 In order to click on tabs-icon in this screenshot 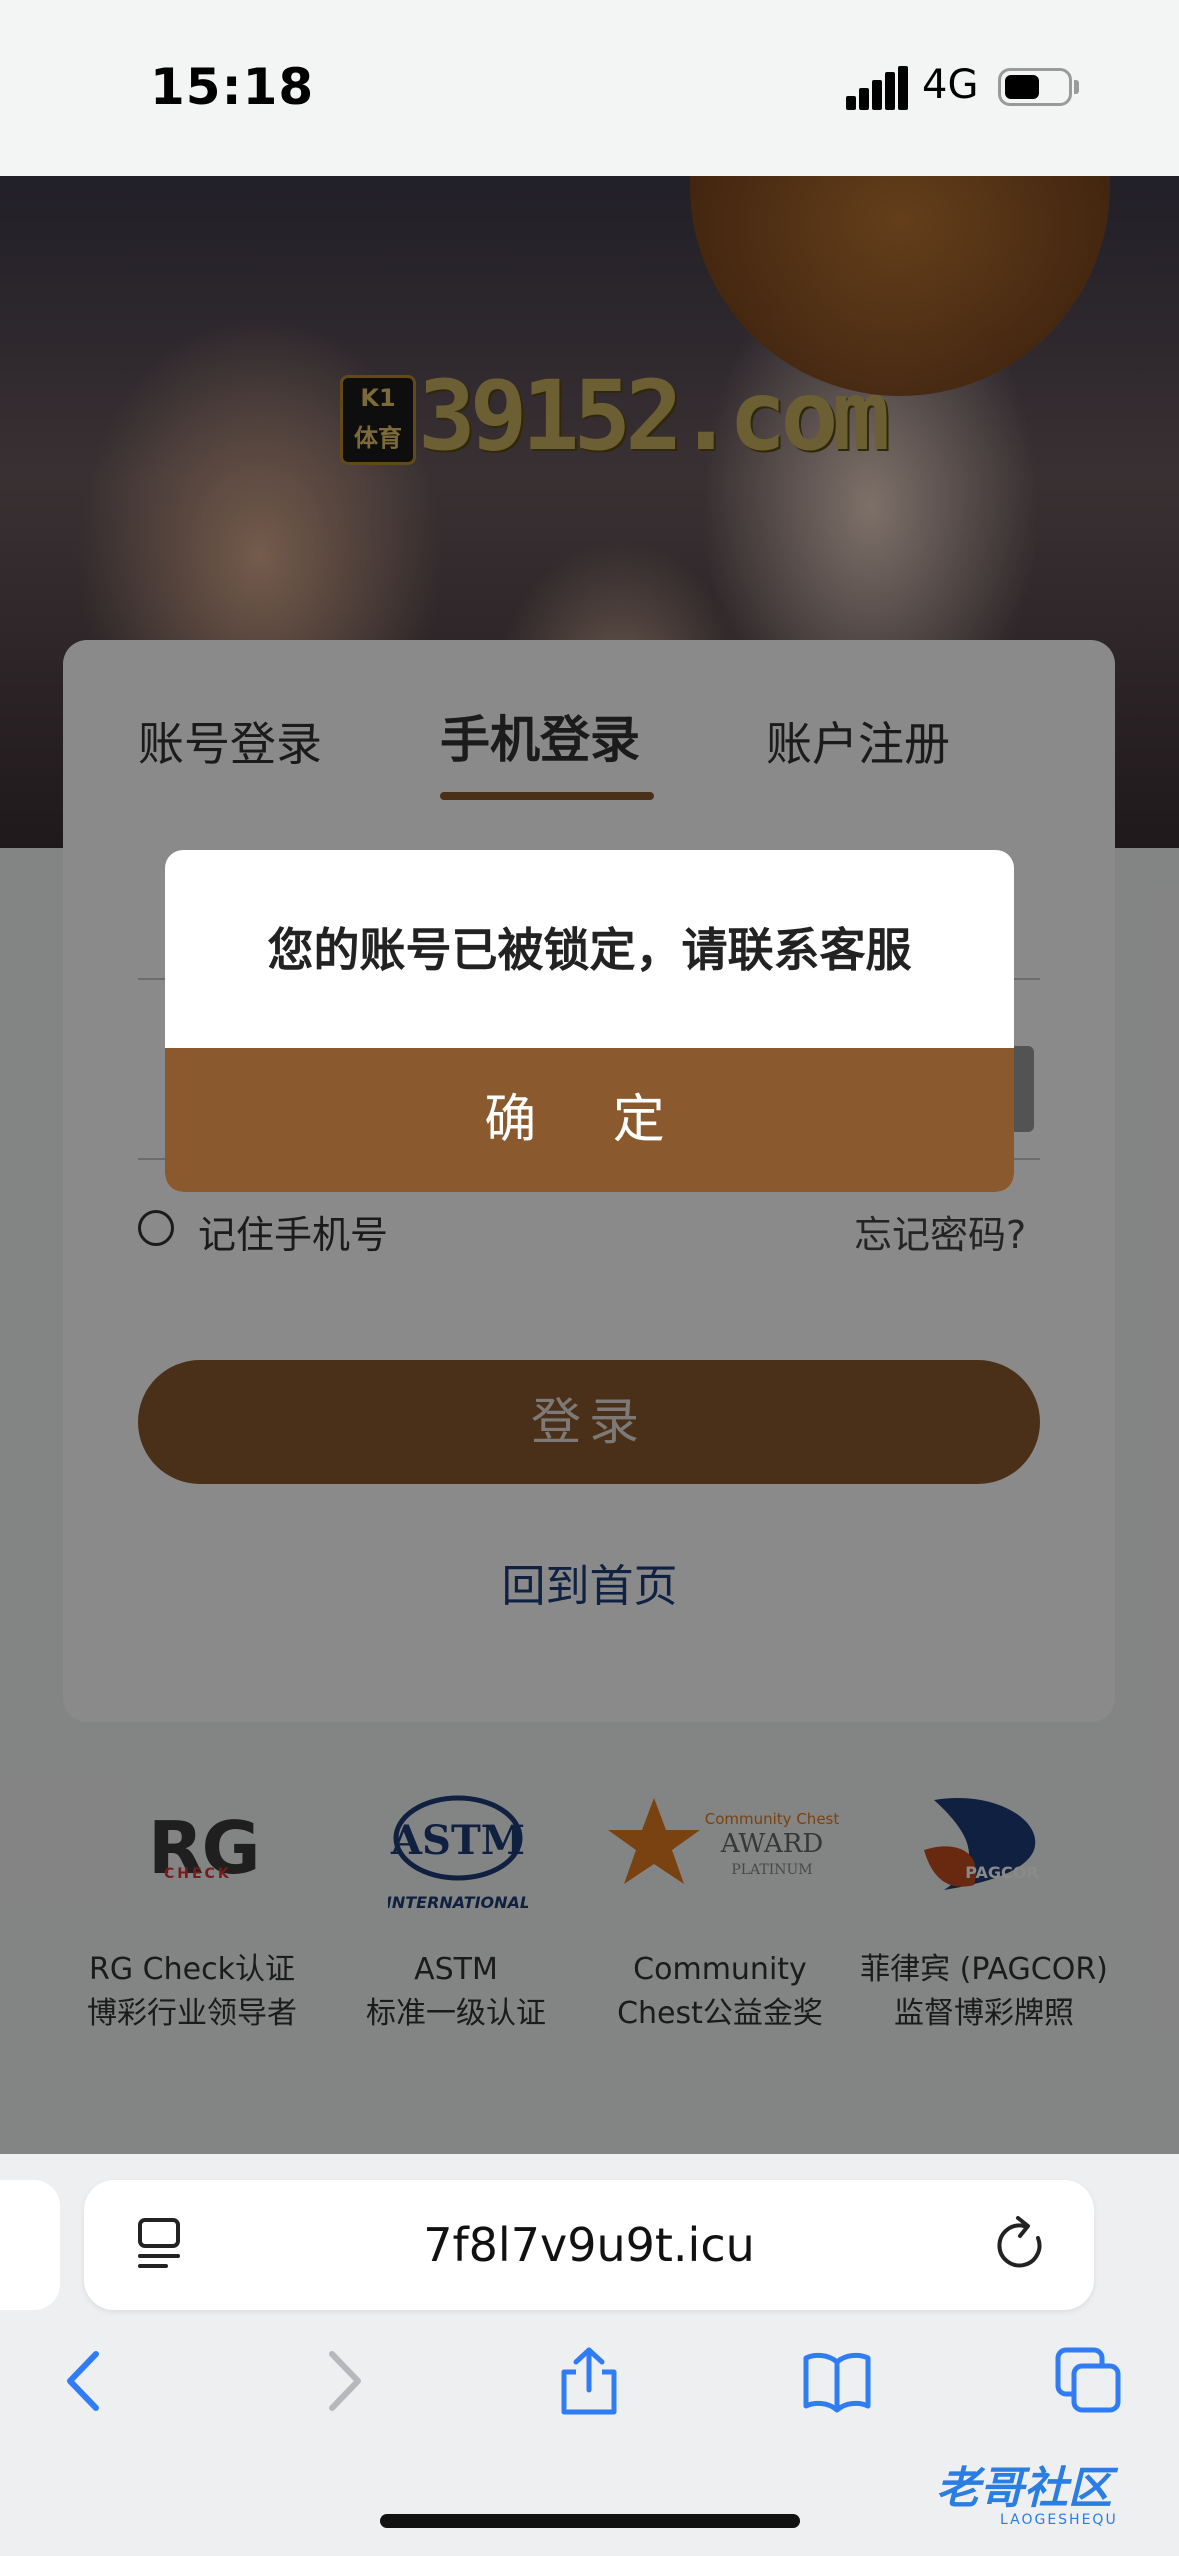, I will do `click(1089, 2381)`.